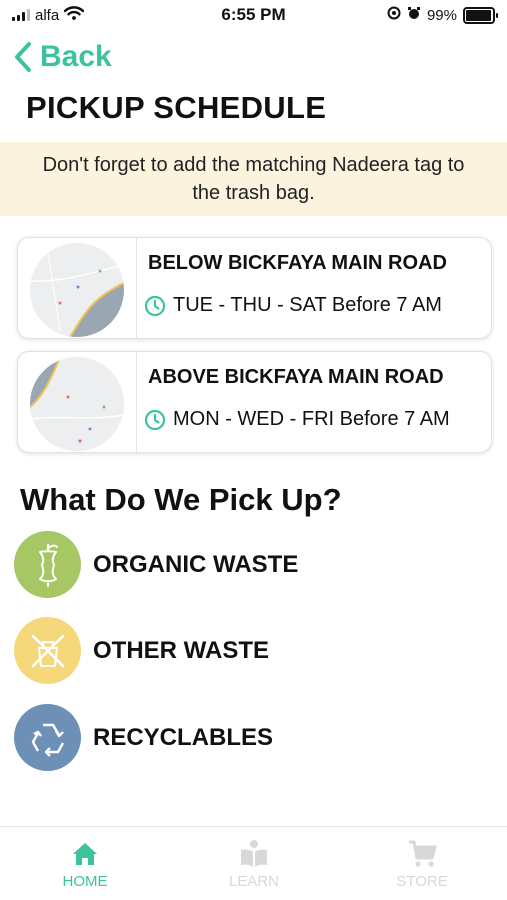 The image size is (507, 900). What do you see at coordinates (85, 881) in the screenshot?
I see `tab-label: HOME` at bounding box center [85, 881].